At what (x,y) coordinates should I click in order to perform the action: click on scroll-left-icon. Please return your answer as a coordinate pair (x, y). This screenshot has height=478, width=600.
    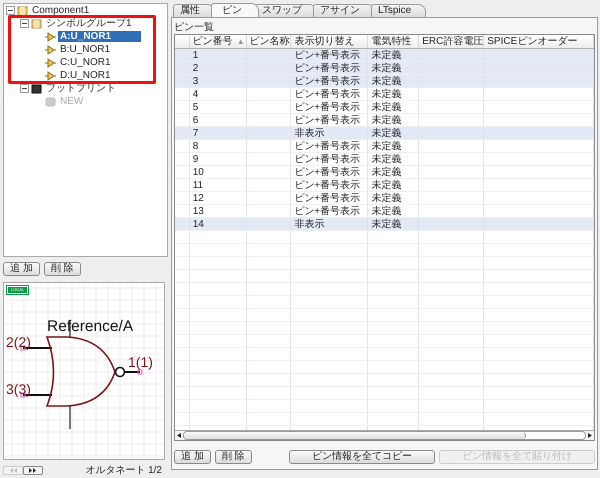
    Looking at the image, I should click on (179, 435).